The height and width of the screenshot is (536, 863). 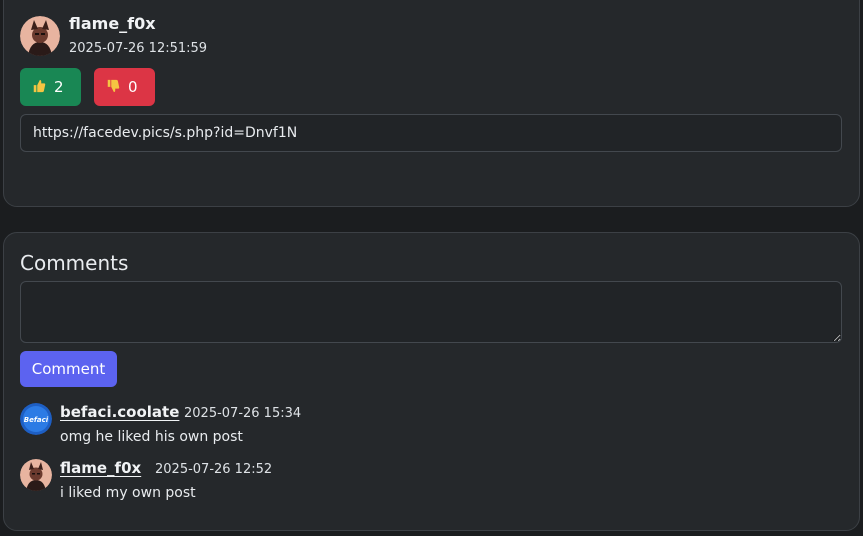 What do you see at coordinates (431, 312) in the screenshot?
I see `comment-input` at bounding box center [431, 312].